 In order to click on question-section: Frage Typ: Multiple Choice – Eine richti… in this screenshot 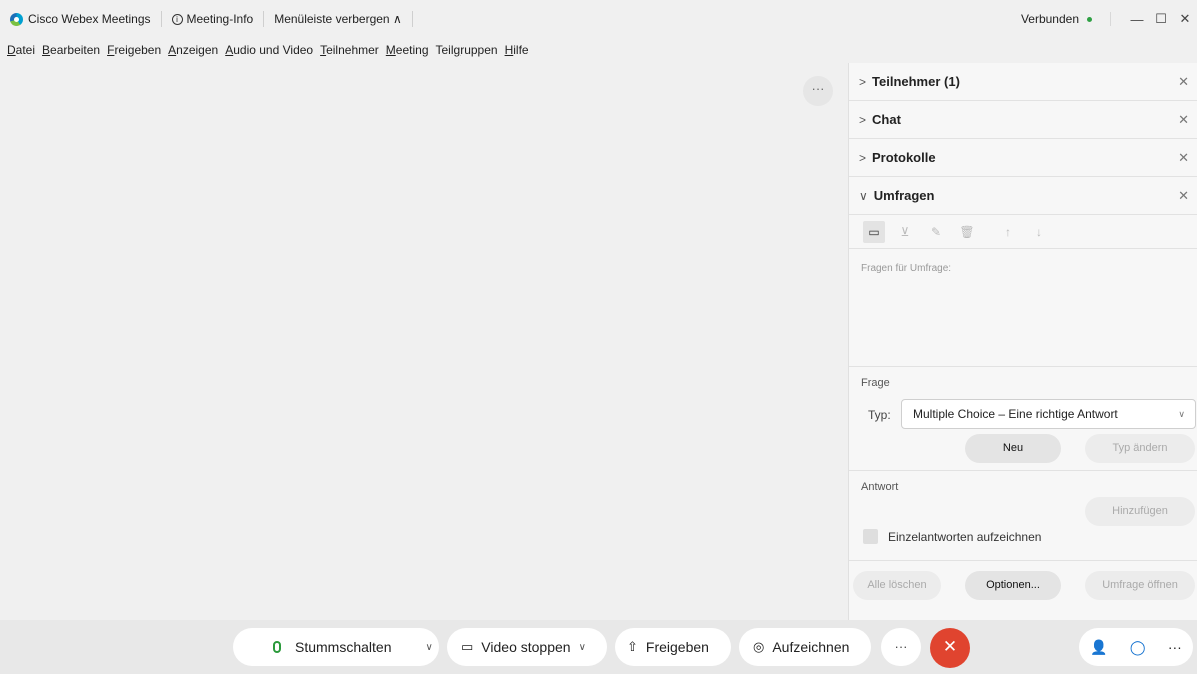, I will do `click(1023, 419)`.